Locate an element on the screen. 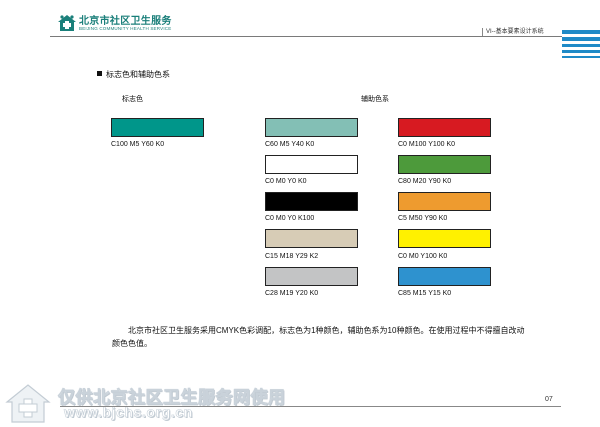 The image size is (600, 427). aux-code: C85 M15 Y15 K0 is located at coordinates (425, 293).